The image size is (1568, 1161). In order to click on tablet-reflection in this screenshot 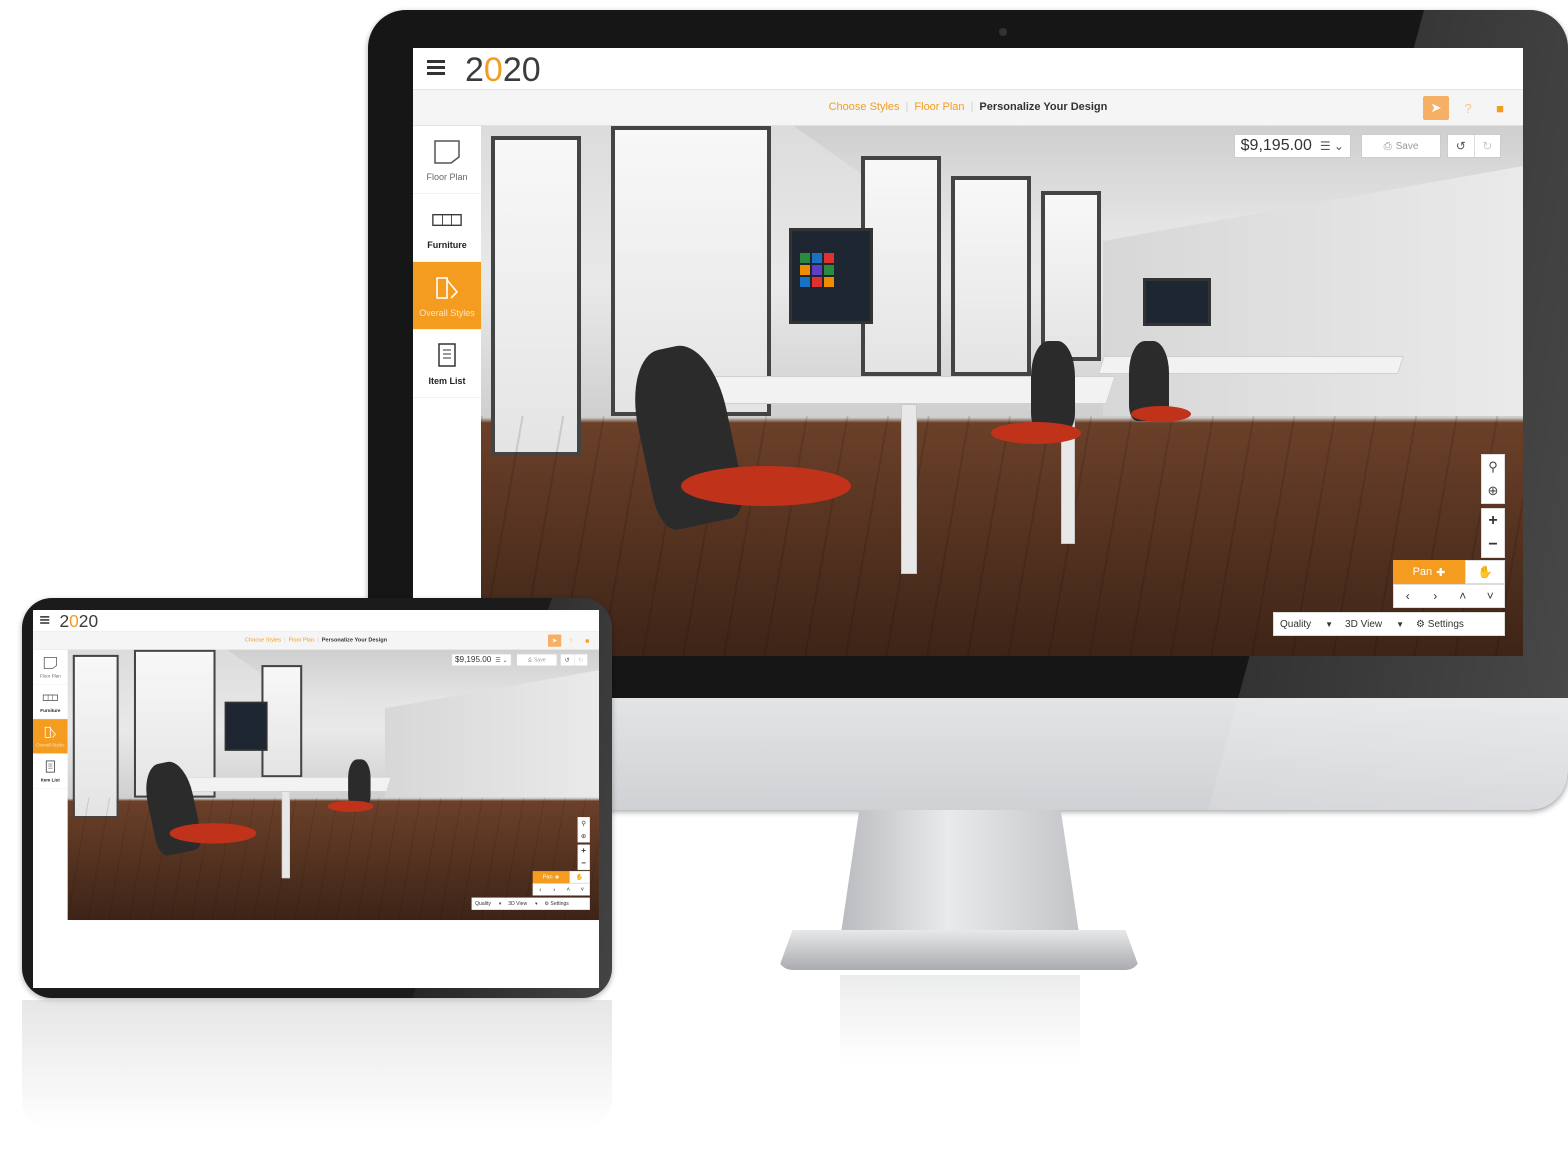, I will do `click(317, 1065)`.